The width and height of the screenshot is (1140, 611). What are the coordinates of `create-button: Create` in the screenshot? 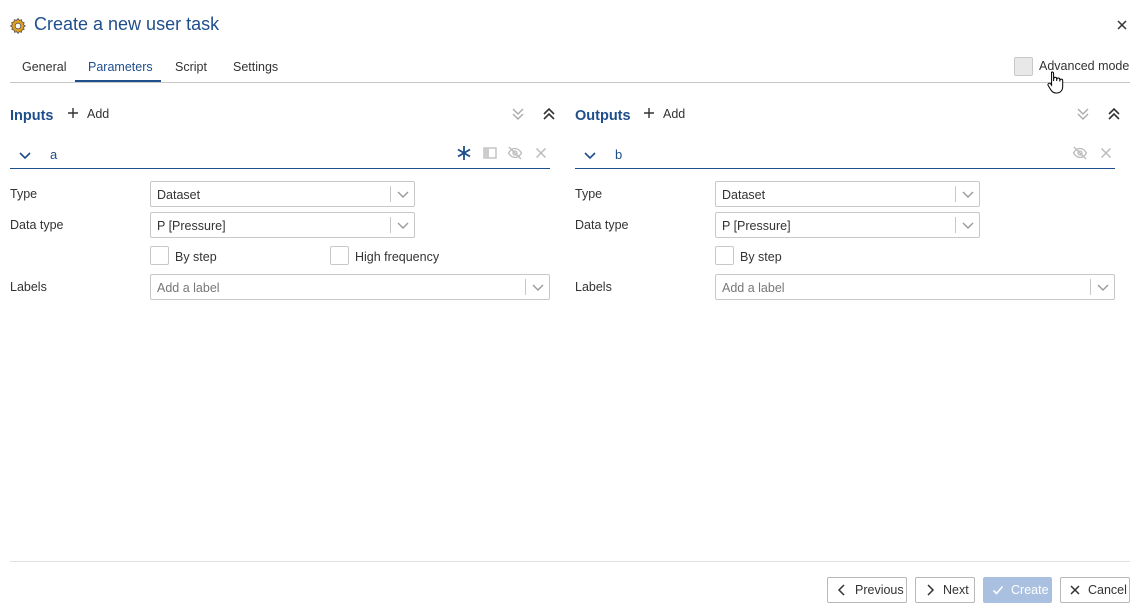 It's located at (1017, 590).